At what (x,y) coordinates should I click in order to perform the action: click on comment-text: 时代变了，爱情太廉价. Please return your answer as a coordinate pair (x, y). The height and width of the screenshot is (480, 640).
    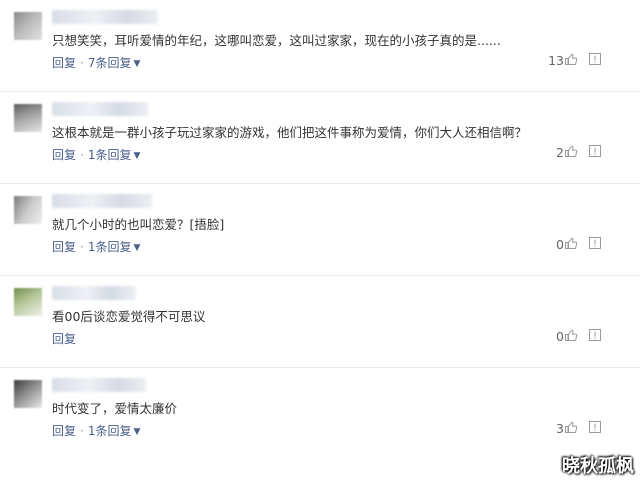
    Looking at the image, I should click on (115, 408).